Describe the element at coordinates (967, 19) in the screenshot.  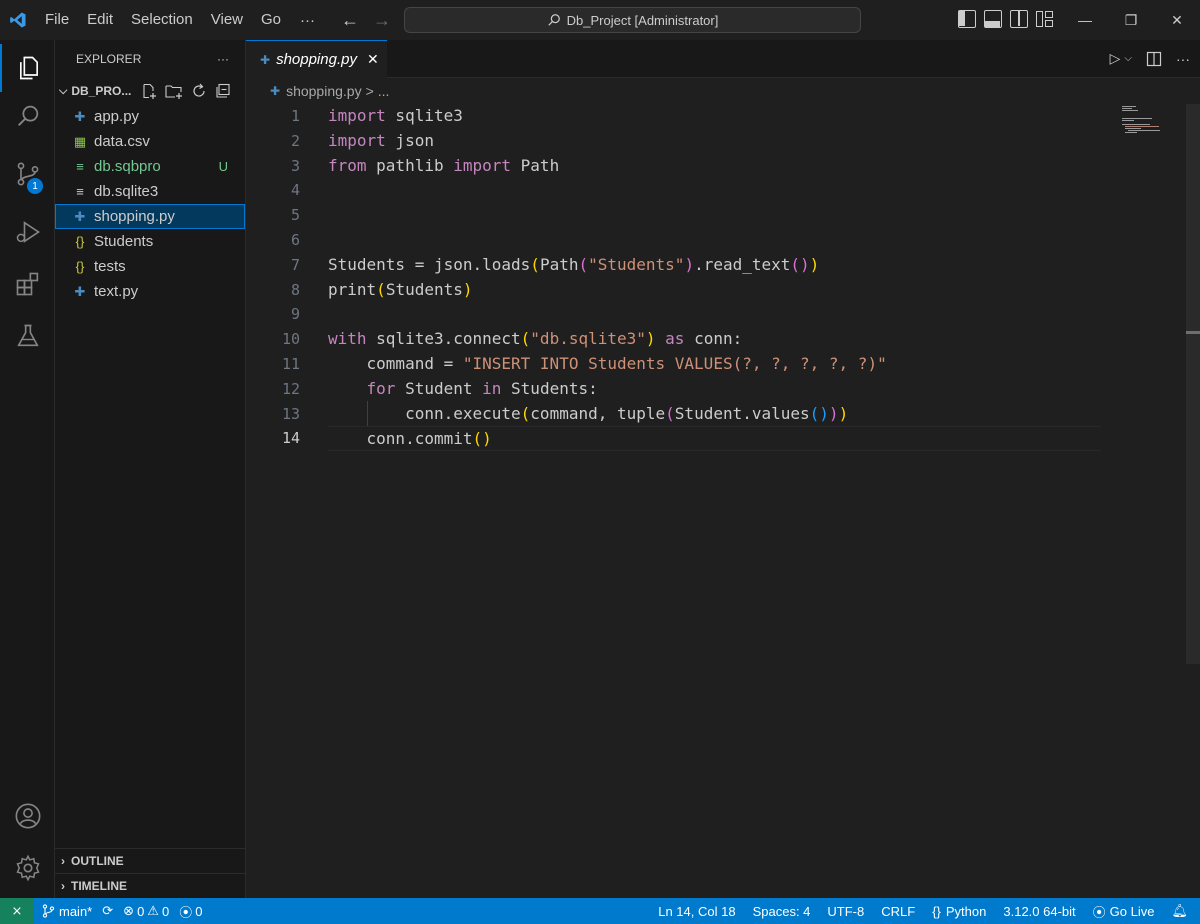
I see `toggle-primary-sidebar-icon` at that location.